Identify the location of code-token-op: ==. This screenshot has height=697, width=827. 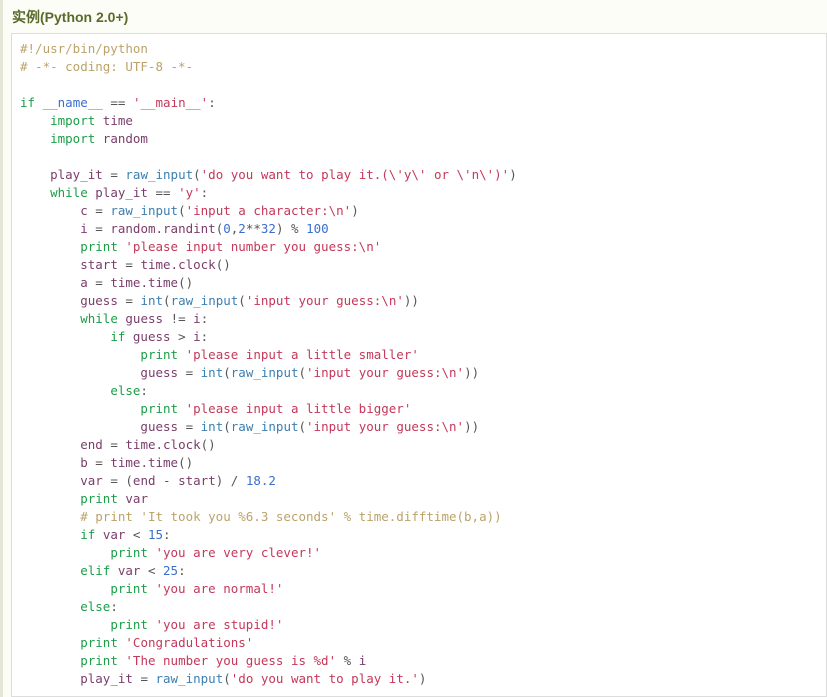
(118, 102).